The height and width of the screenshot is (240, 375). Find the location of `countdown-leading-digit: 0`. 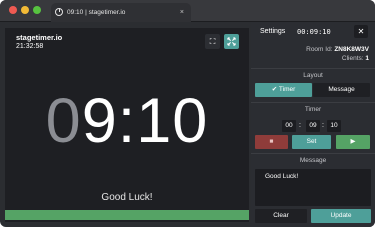

countdown-leading-digit: 0 is located at coordinates (63, 121).